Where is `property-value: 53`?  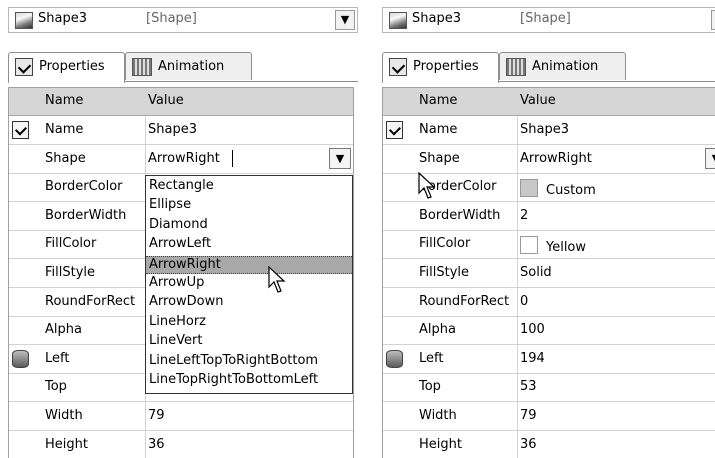
property-value: 53 is located at coordinates (528, 386).